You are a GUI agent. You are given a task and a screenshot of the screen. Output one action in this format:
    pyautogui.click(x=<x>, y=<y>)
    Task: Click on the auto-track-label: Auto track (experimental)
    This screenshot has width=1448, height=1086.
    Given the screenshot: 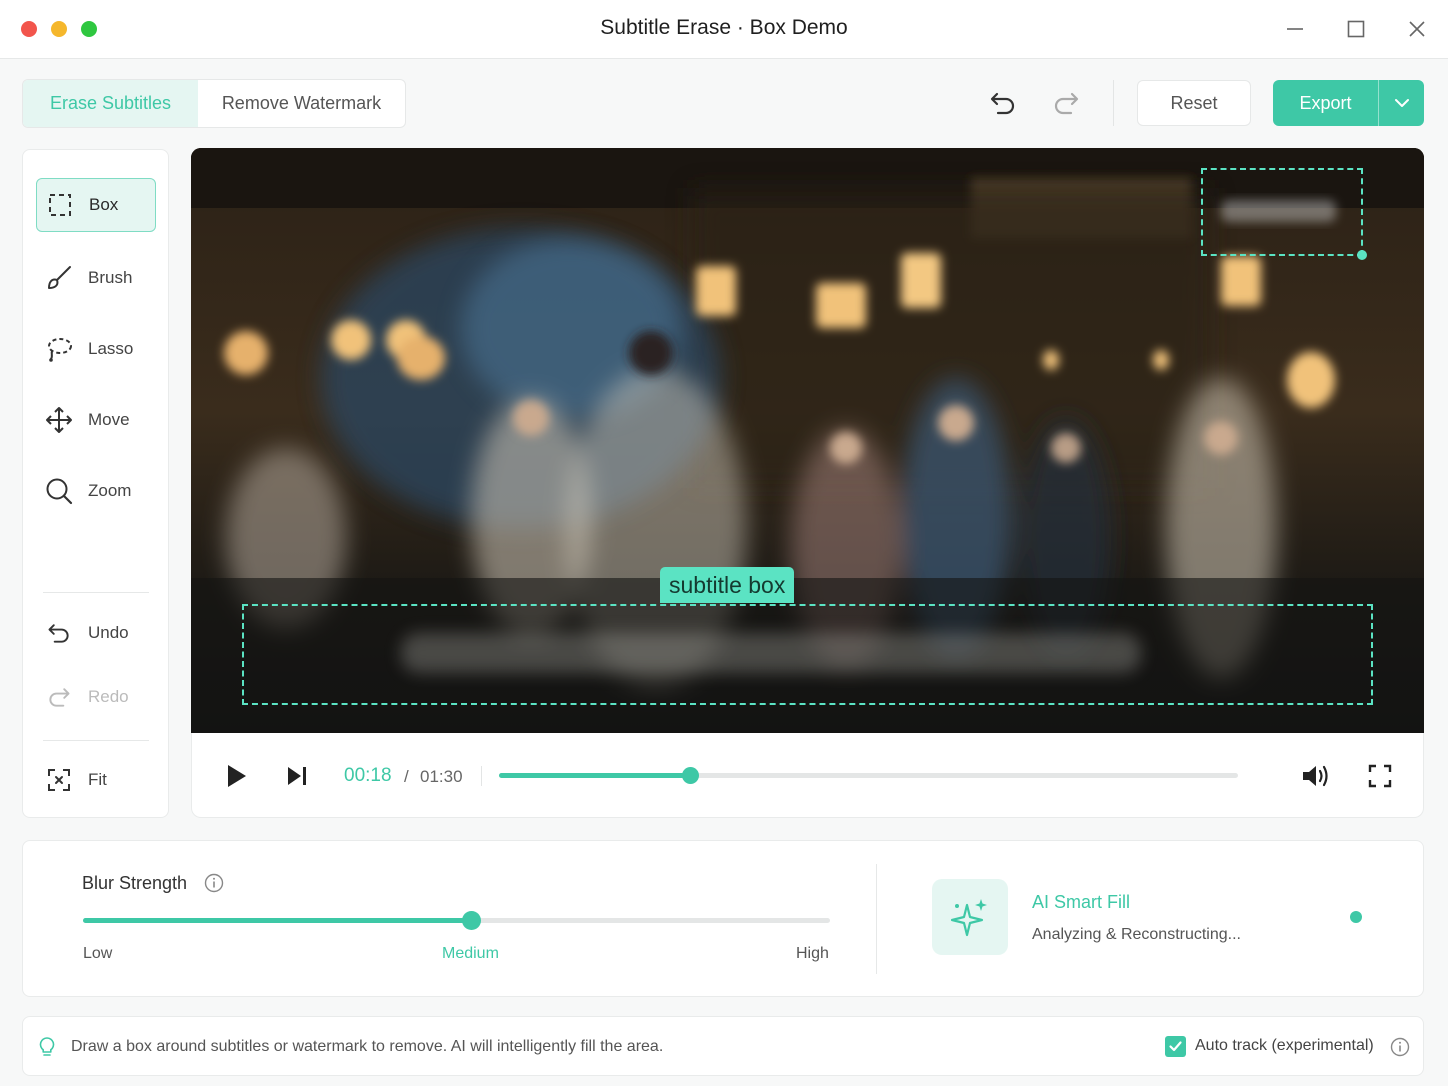 What is the action you would take?
    pyautogui.click(x=1284, y=1046)
    